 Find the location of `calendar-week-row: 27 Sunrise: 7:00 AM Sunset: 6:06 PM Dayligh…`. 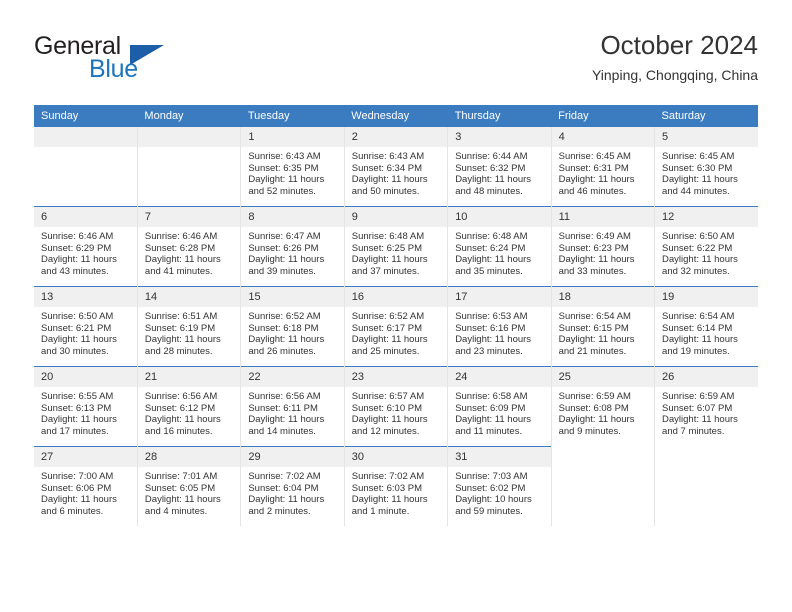

calendar-week-row: 27 Sunrise: 7:00 AM Sunset: 6:06 PM Dayligh… is located at coordinates (396, 486).